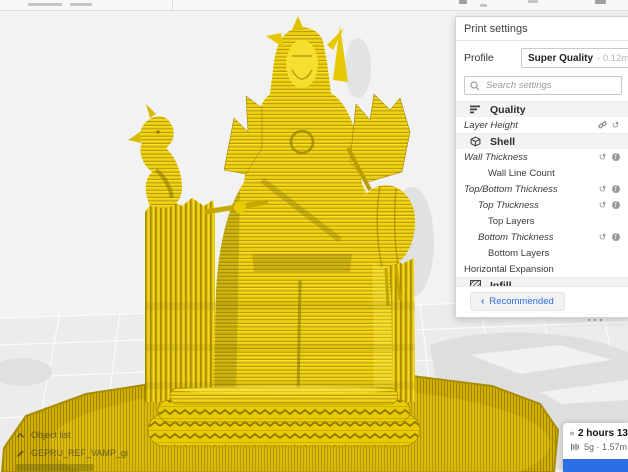 This screenshot has height=472, width=628. I want to click on infill-icon, so click(476, 283).